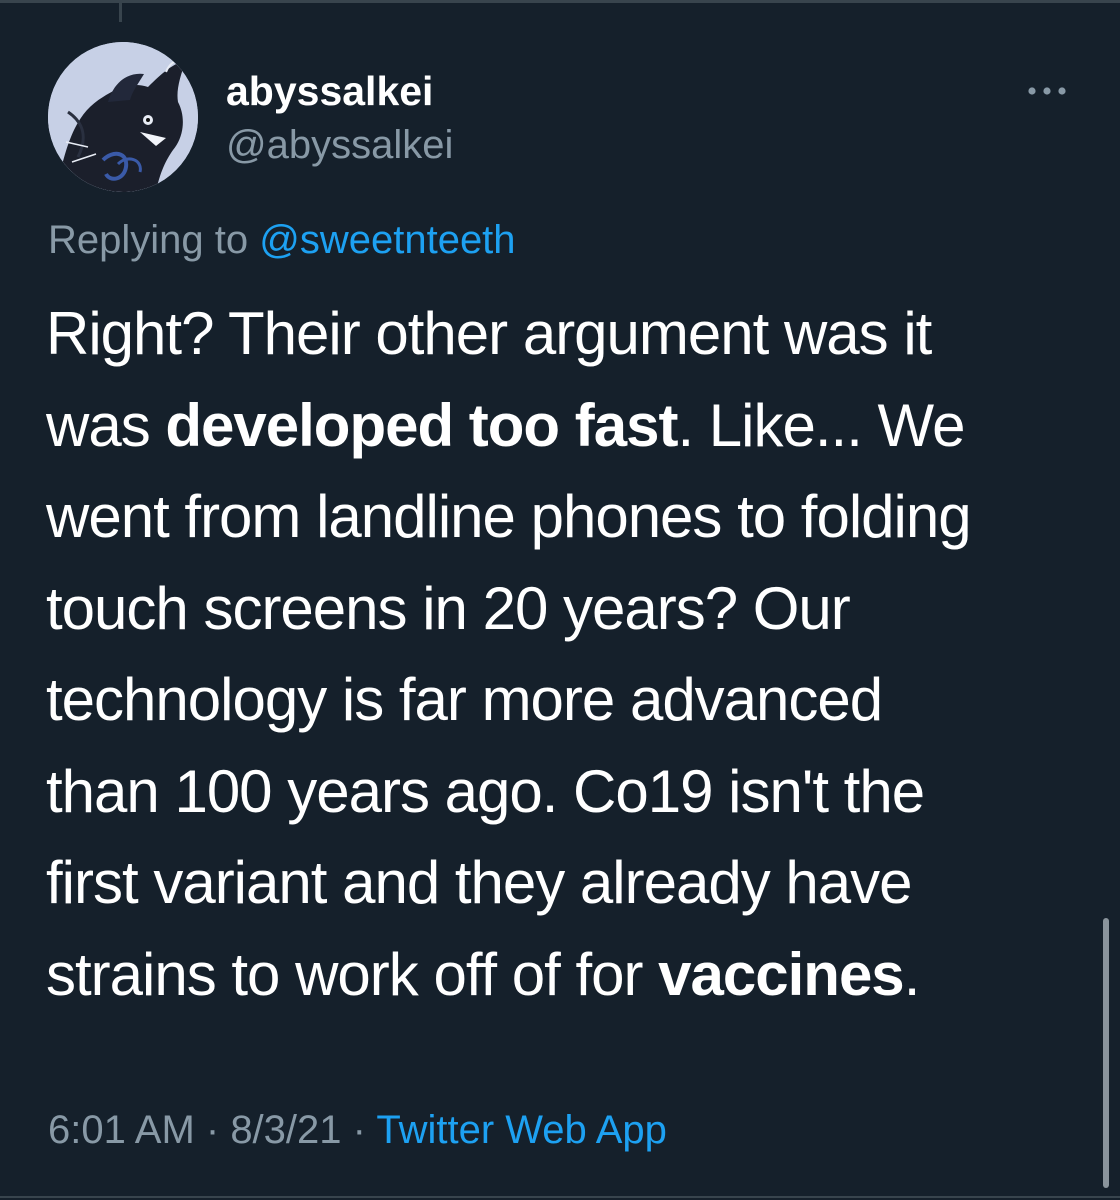 Image resolution: width=1120 pixels, height=1200 pixels. Describe the element at coordinates (821, 425) in the screenshot. I see `tweet-text-span: . Like... We` at that location.